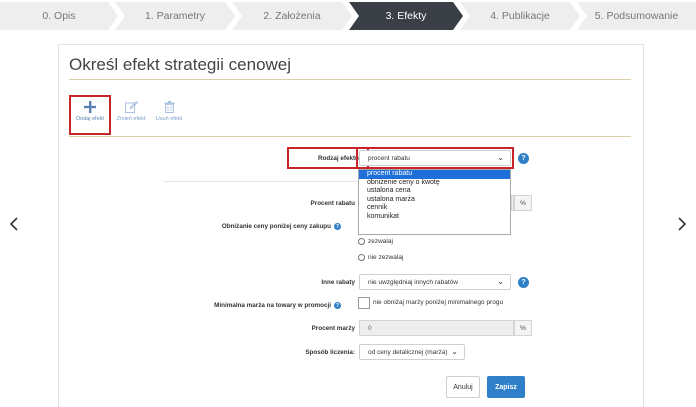 The image size is (696, 407). I want to click on step-publikacje: 4. Publikacje, so click(520, 16).